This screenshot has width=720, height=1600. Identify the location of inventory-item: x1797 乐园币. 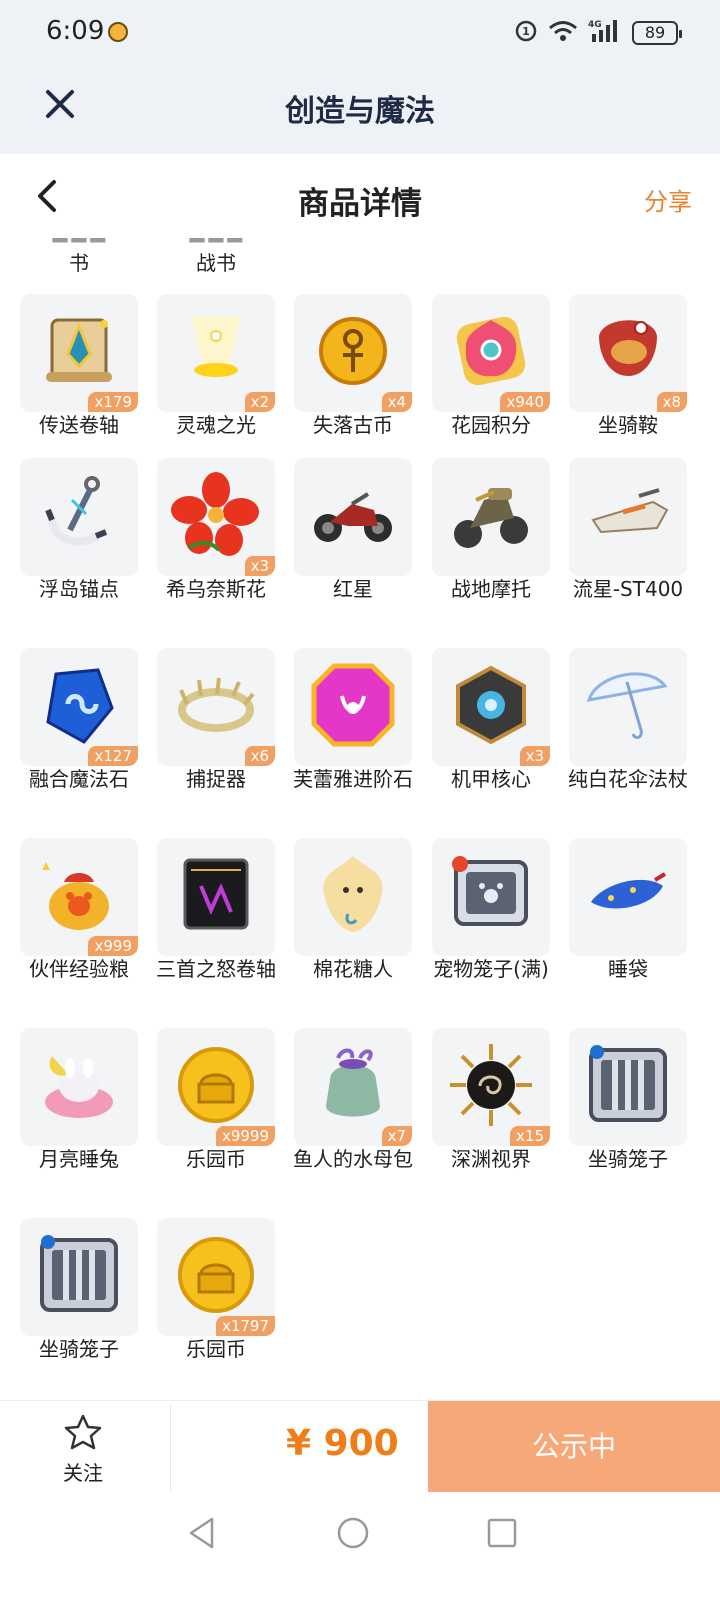
(216, 1290).